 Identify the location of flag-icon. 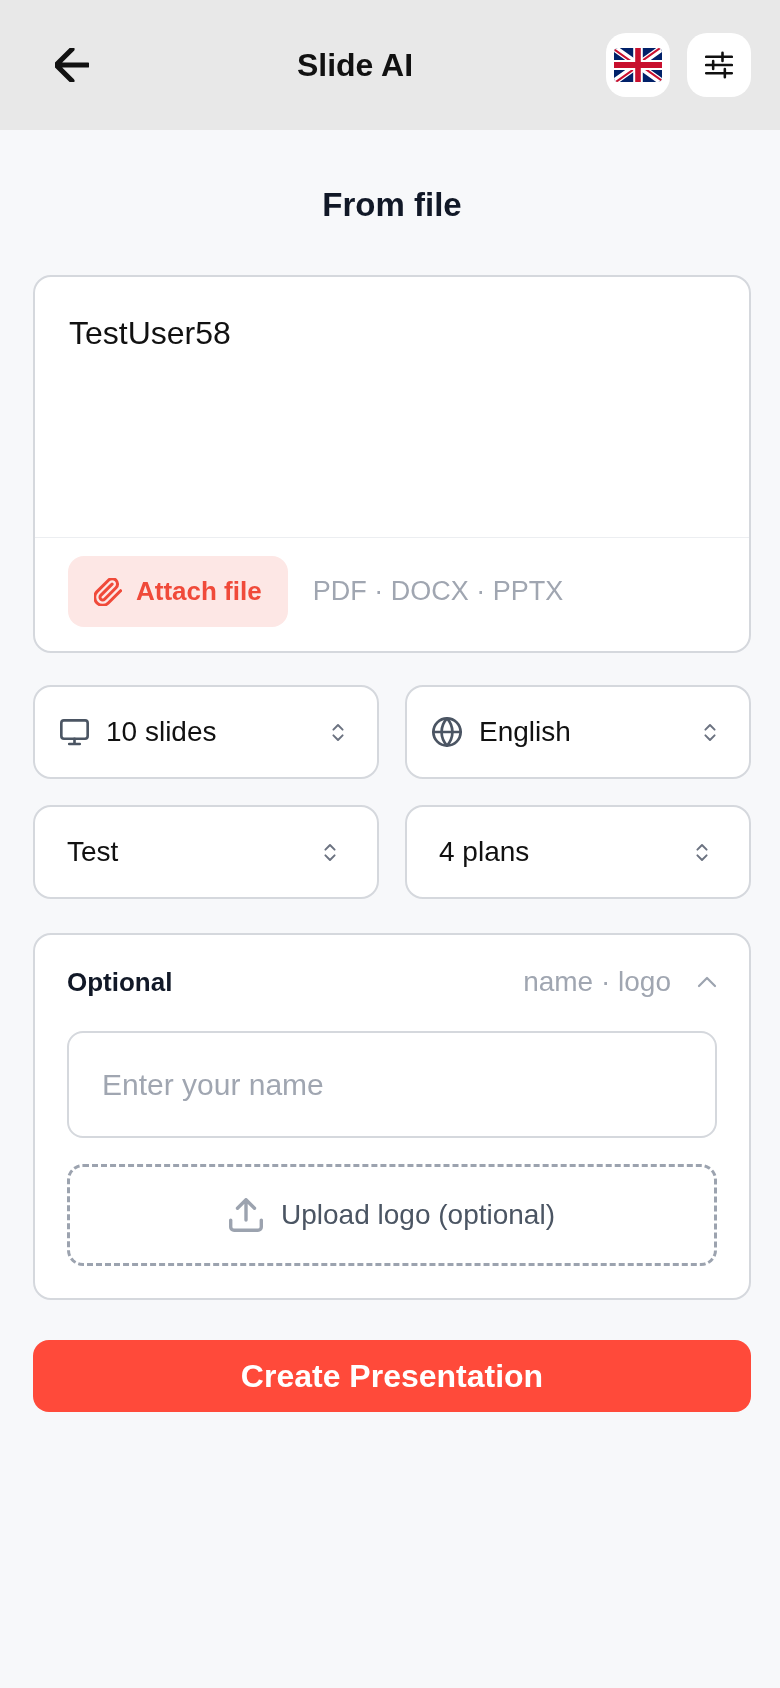
(638, 65).